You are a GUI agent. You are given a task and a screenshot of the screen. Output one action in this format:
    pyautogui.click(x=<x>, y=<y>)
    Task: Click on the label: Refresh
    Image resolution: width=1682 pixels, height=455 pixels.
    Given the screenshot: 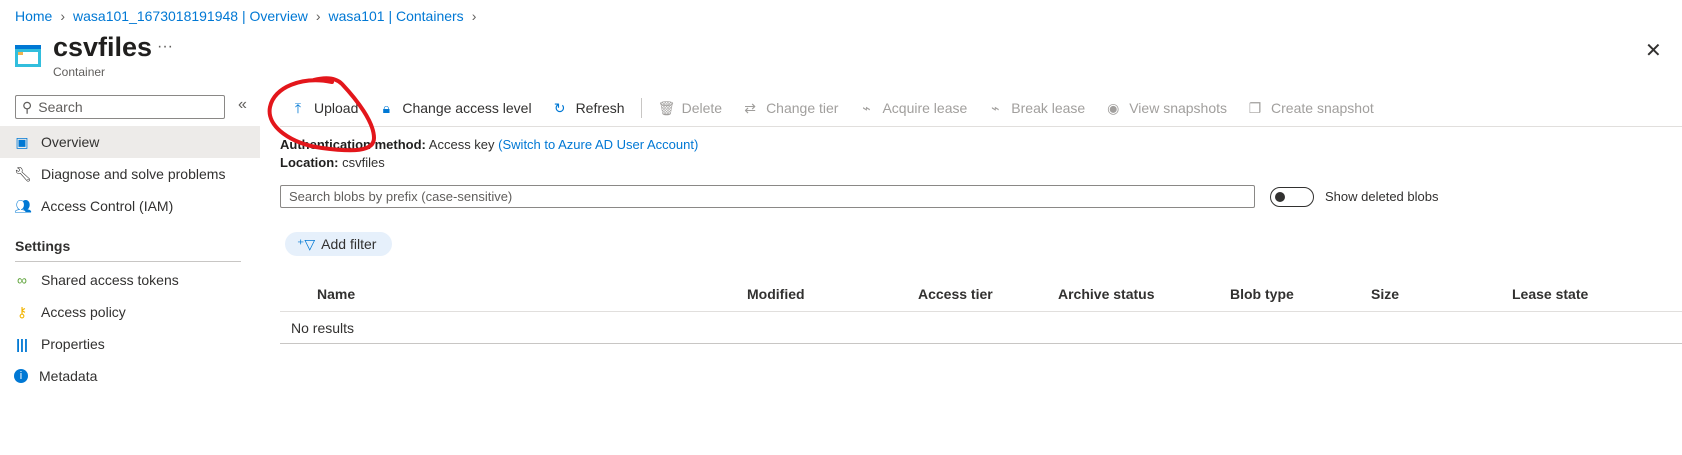 What is the action you would take?
    pyautogui.click(x=600, y=108)
    